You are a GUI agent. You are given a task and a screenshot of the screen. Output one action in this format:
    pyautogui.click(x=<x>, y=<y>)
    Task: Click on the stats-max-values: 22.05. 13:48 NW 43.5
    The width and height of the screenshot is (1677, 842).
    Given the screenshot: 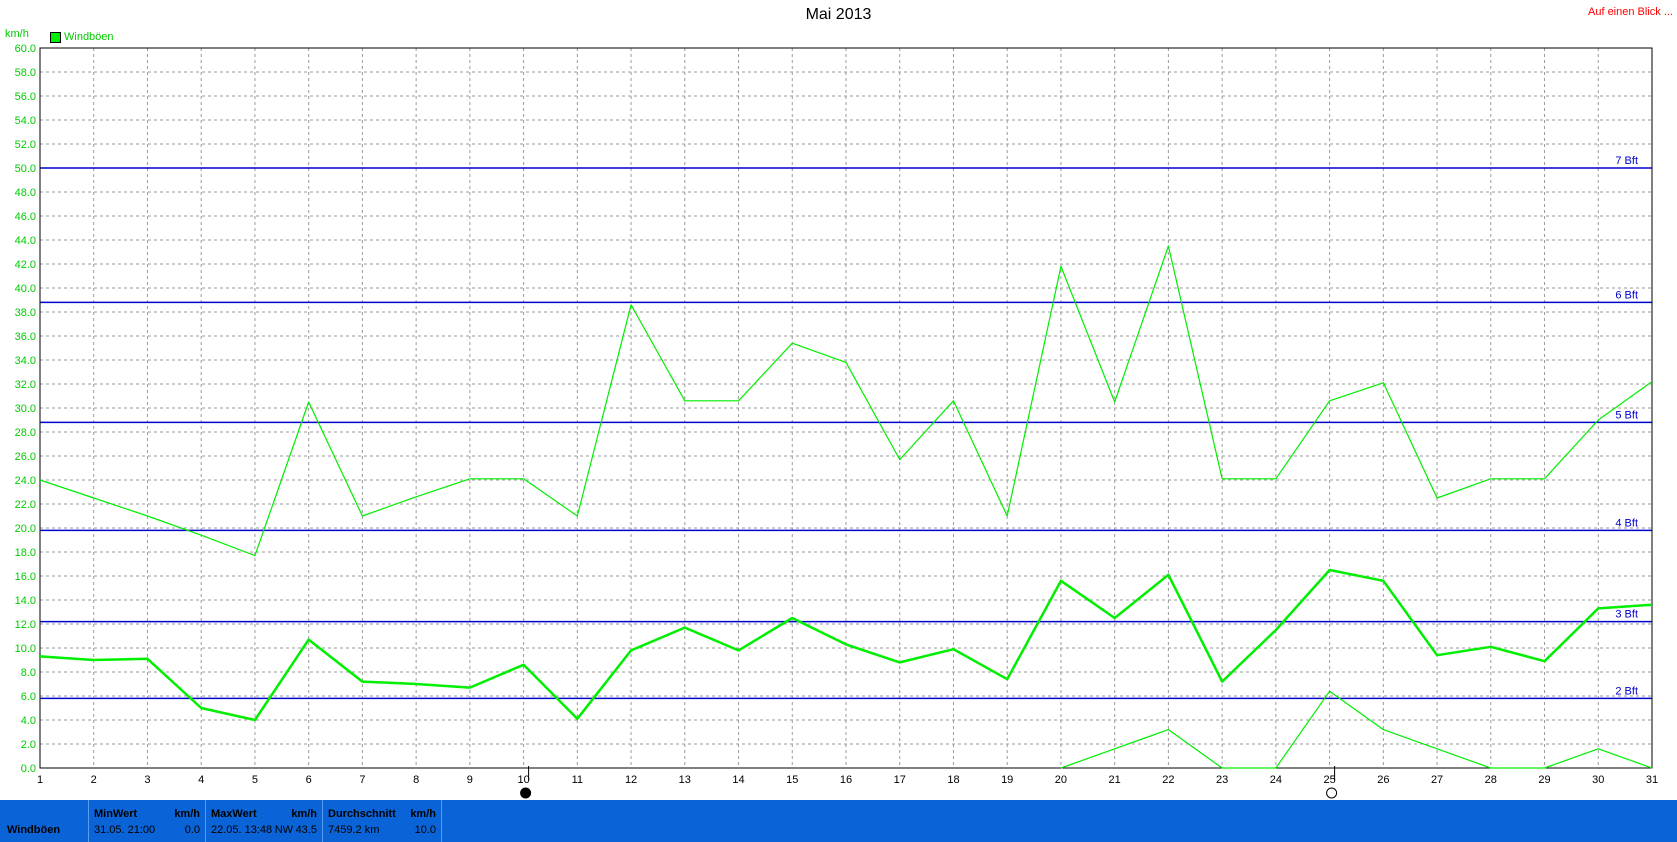 What is the action you would take?
    pyautogui.click(x=264, y=830)
    